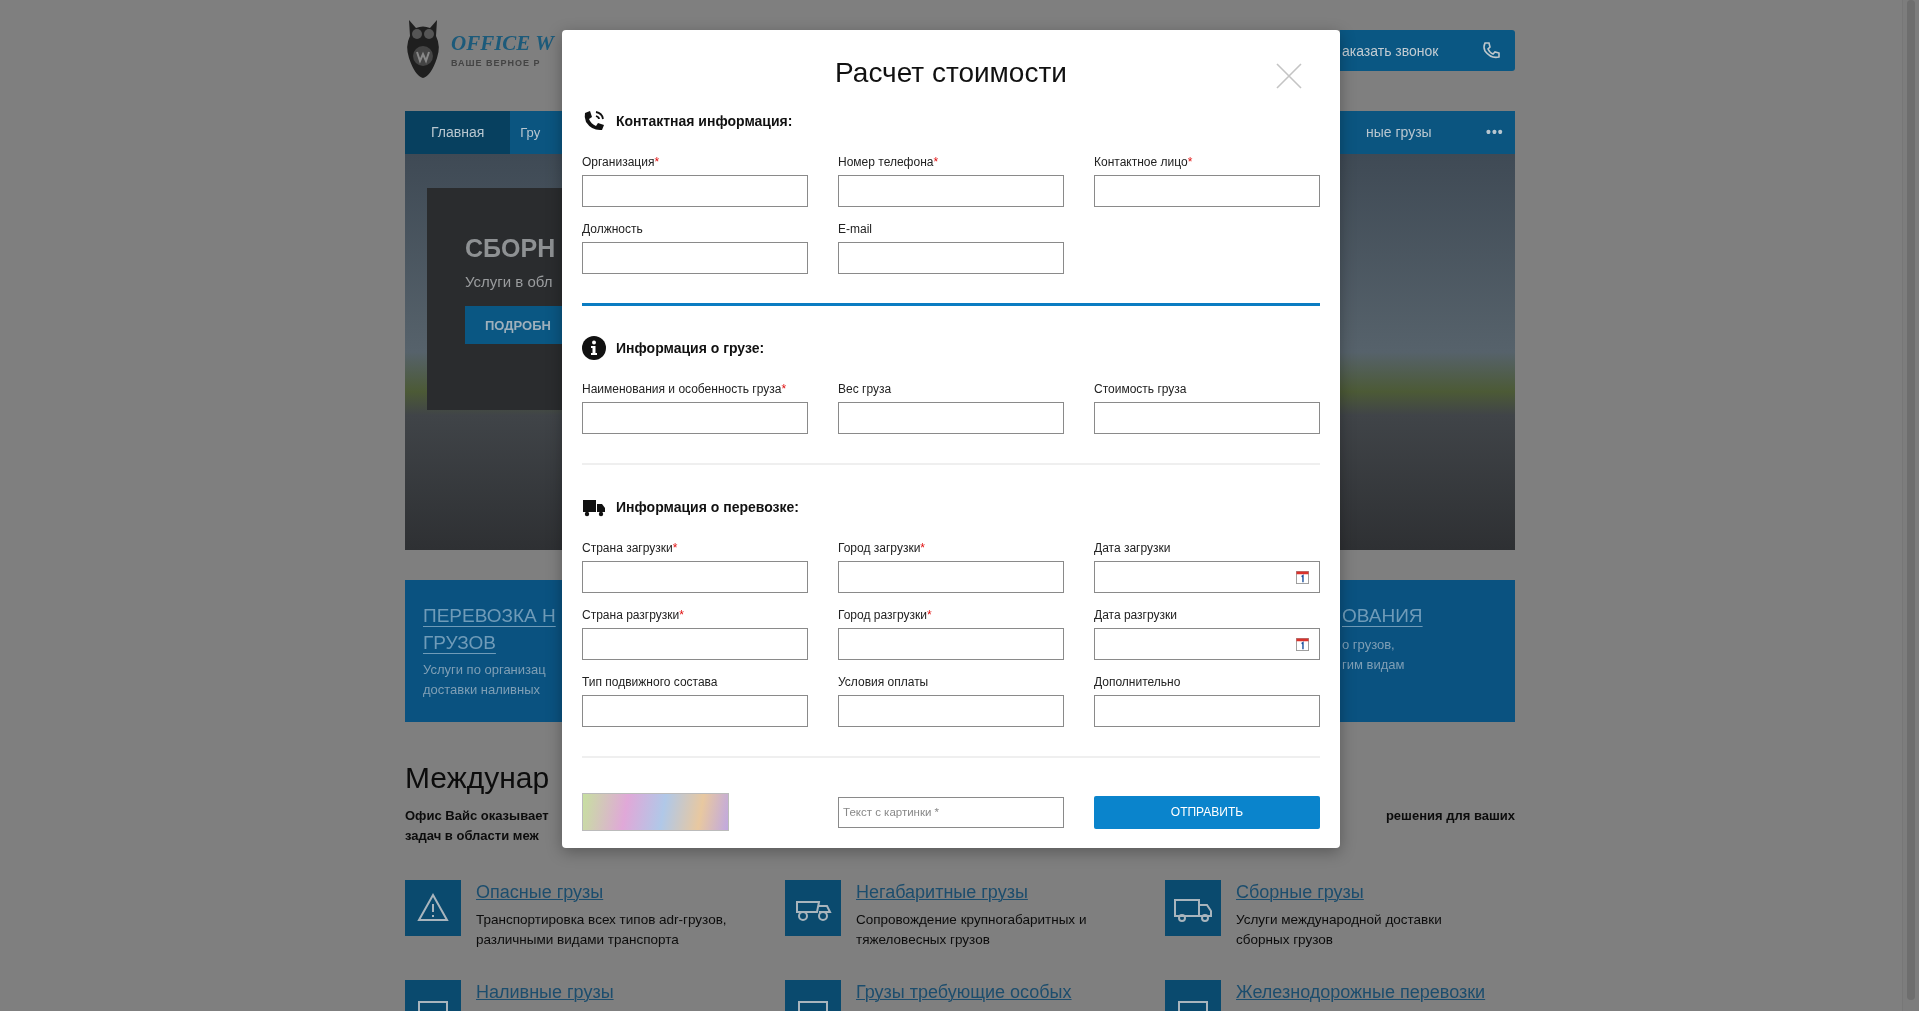 Image resolution: width=1919 pixels, height=1011 pixels. Describe the element at coordinates (1428, 615) in the screenshot. I see `card-title: ОВАНИЯ` at that location.